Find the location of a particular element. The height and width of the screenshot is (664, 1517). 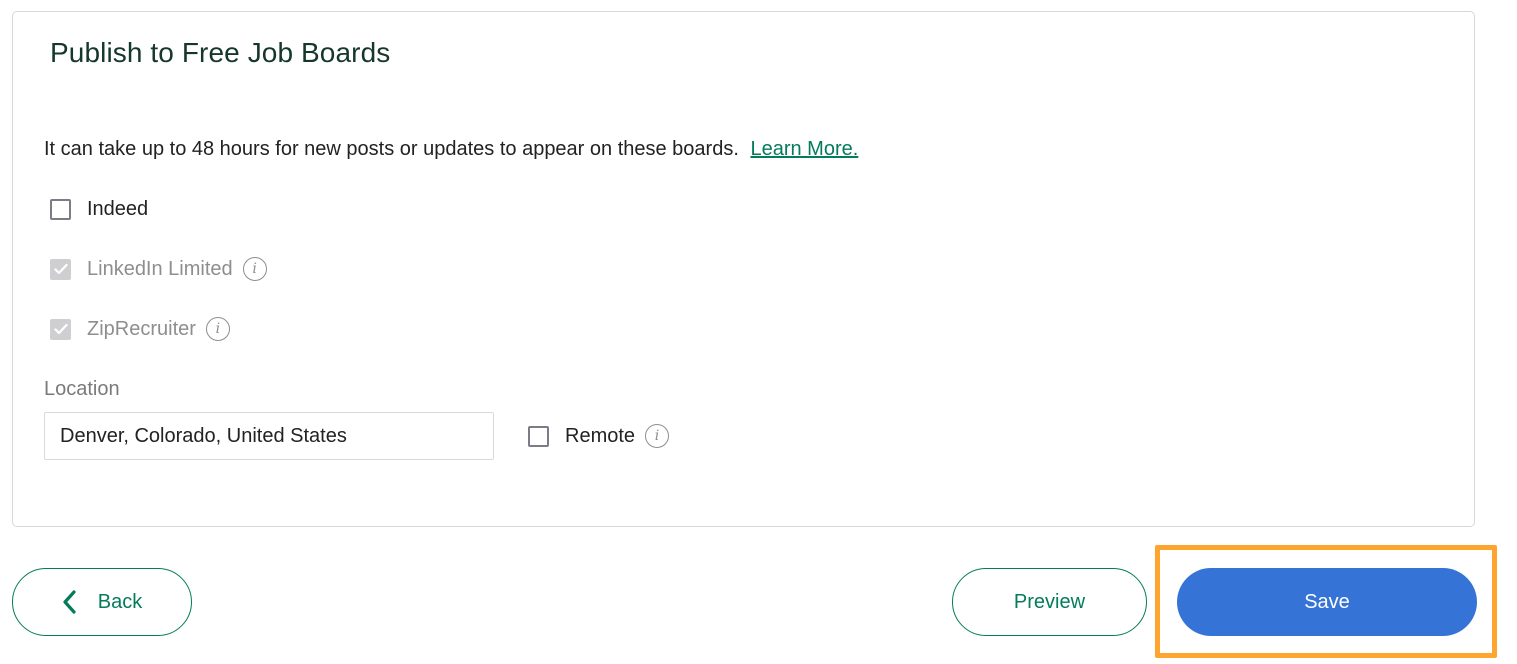

ziprecruiter-label: ZipRecruiter is located at coordinates (141, 328).